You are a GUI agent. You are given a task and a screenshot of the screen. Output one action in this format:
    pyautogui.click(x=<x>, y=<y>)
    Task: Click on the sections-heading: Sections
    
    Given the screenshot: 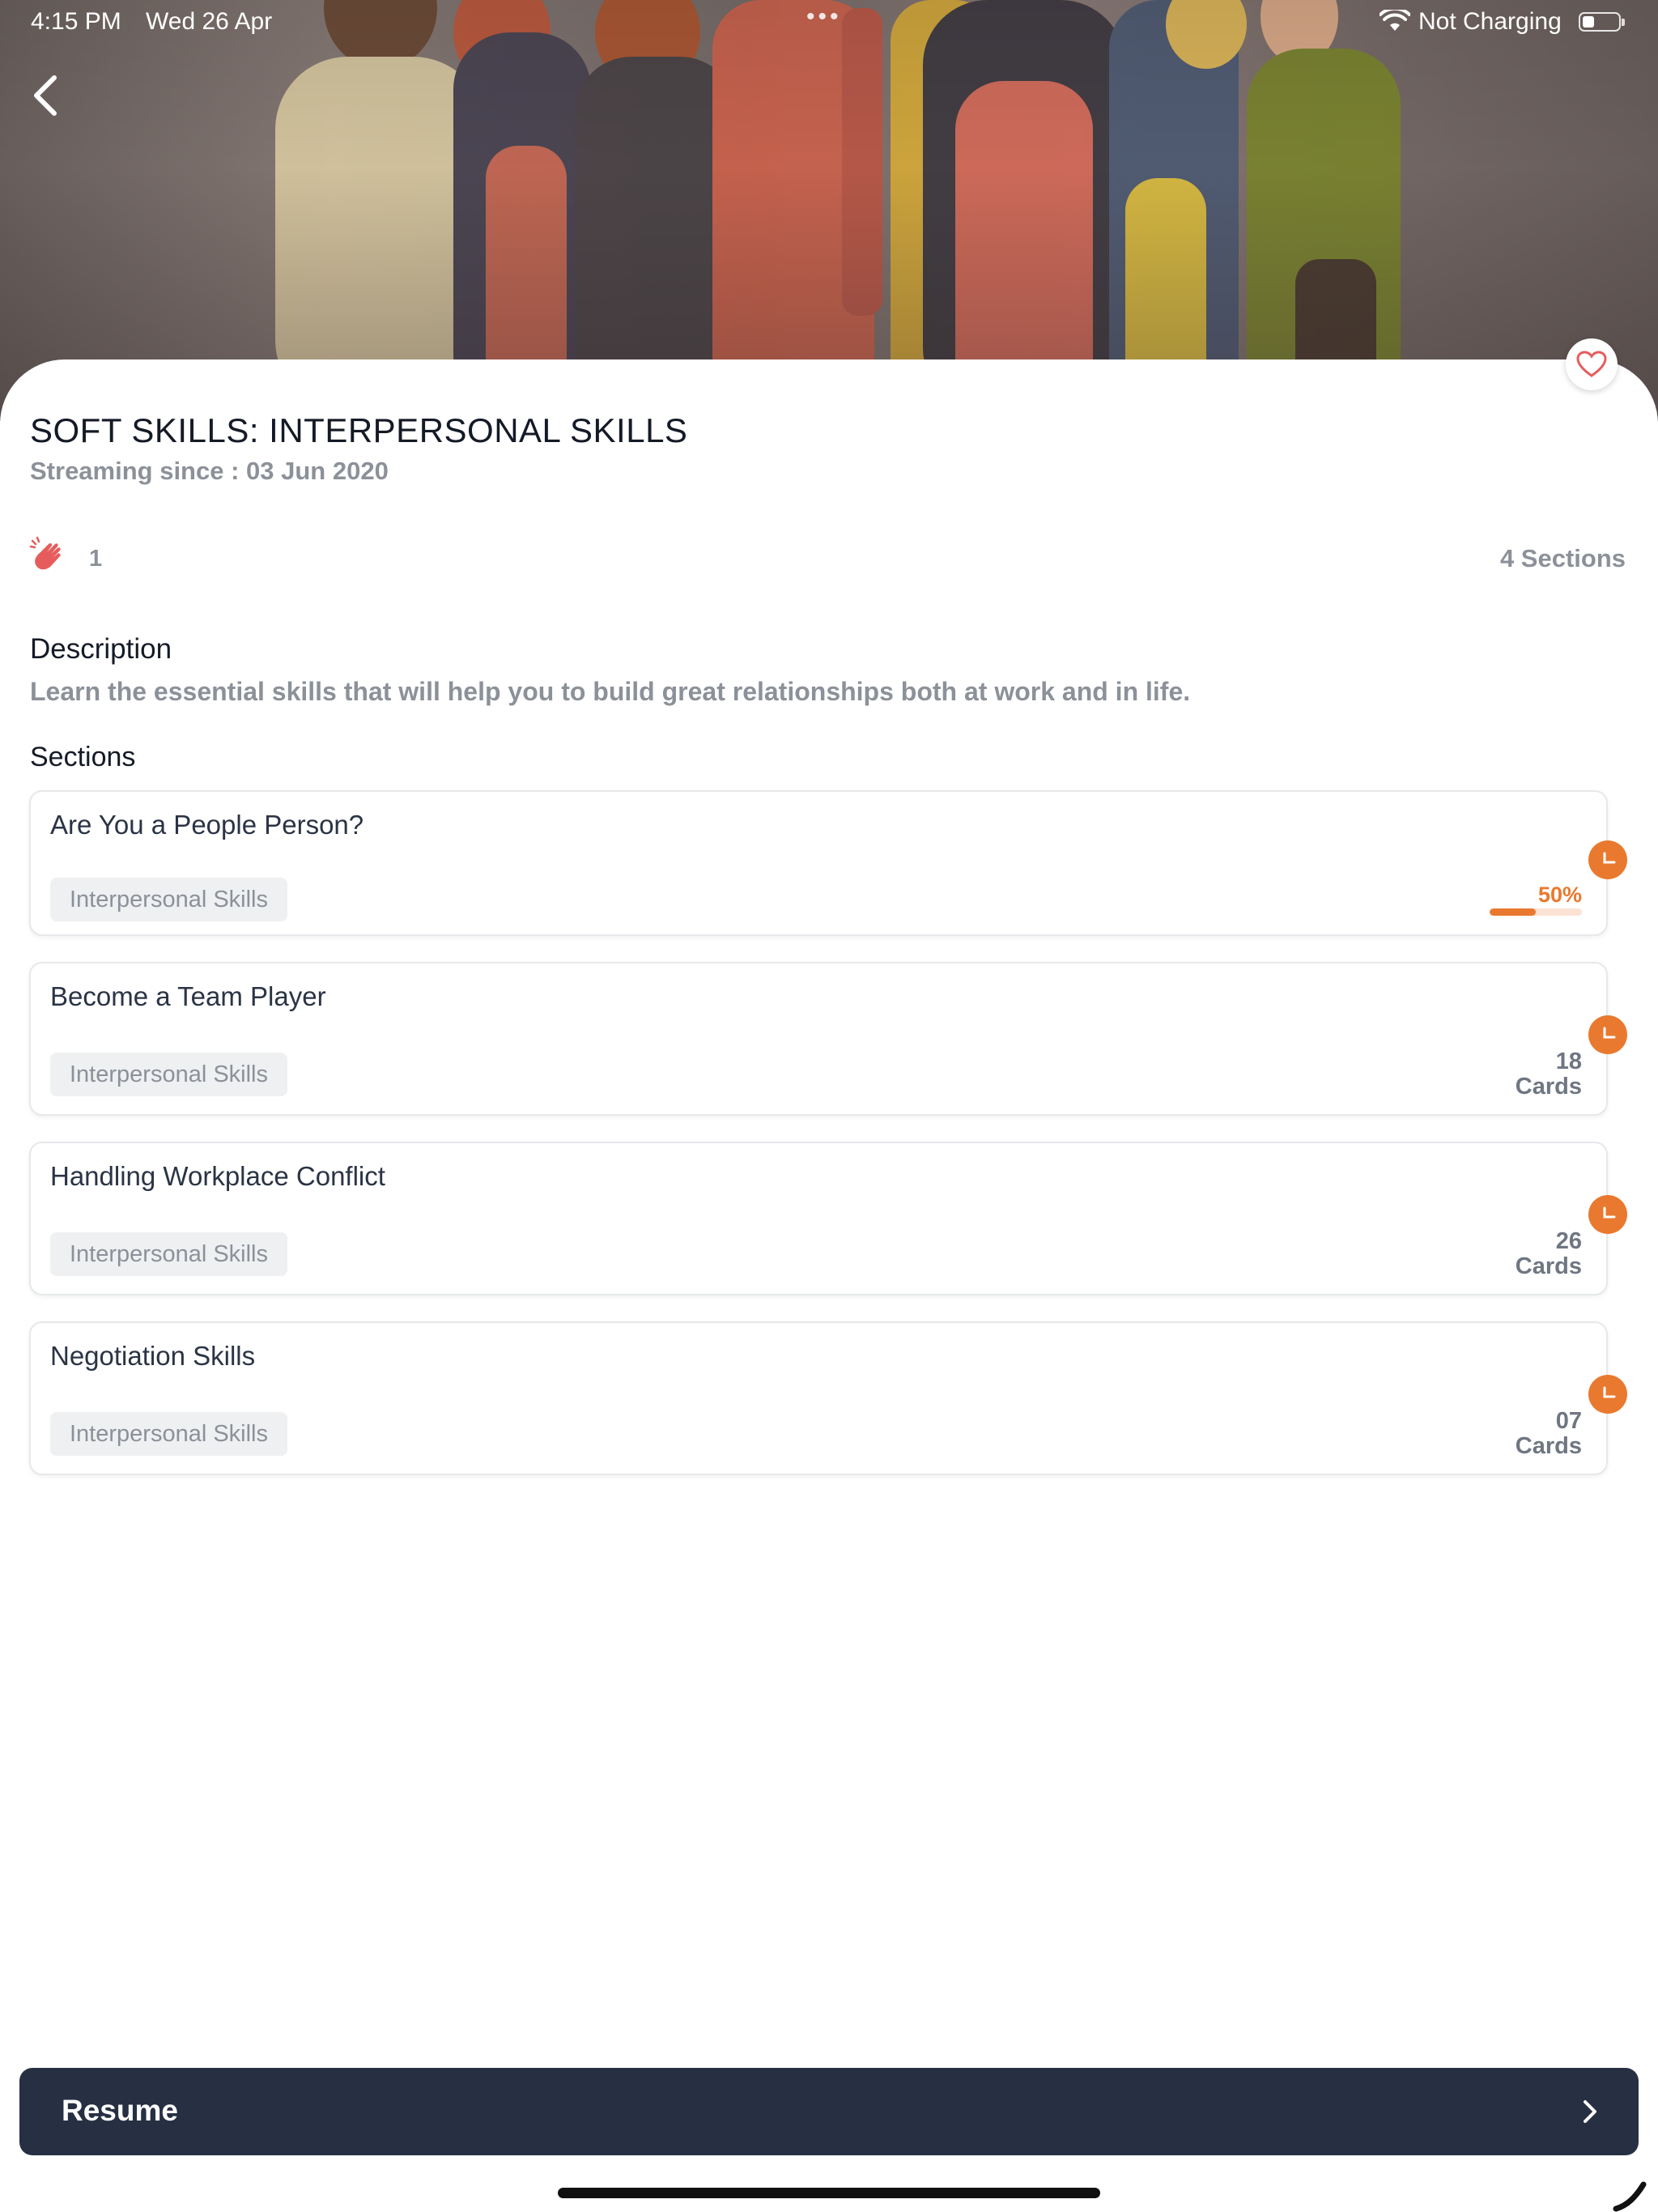 What is the action you would take?
    pyautogui.click(x=83, y=757)
    